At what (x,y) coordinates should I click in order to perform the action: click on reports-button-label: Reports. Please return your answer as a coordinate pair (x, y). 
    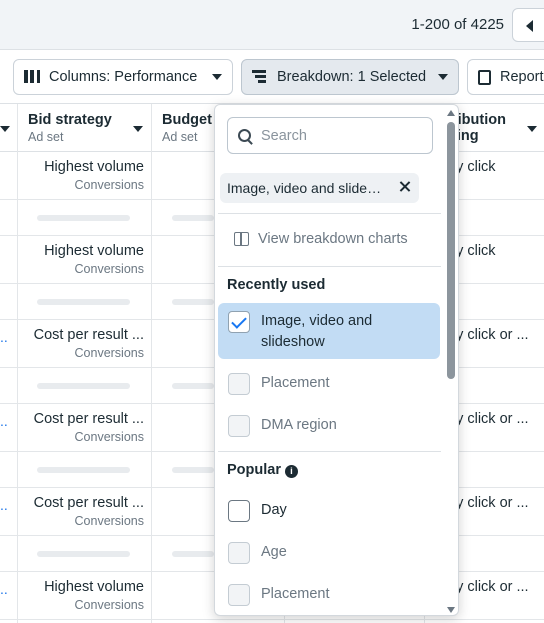
    Looking at the image, I should click on (522, 77).